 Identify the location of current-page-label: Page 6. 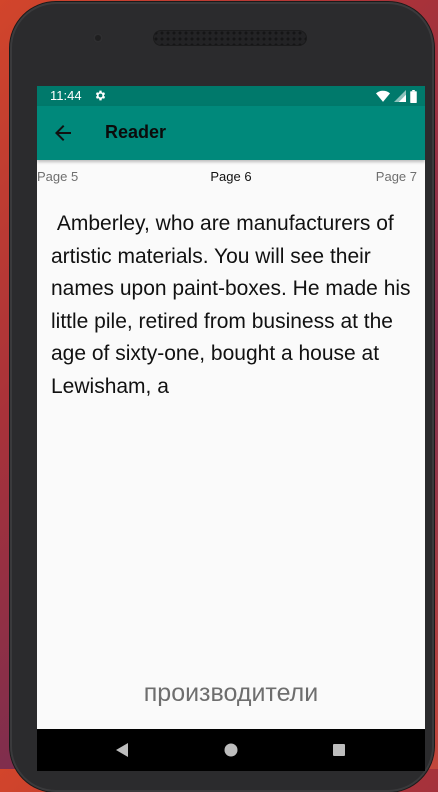
(231, 176).